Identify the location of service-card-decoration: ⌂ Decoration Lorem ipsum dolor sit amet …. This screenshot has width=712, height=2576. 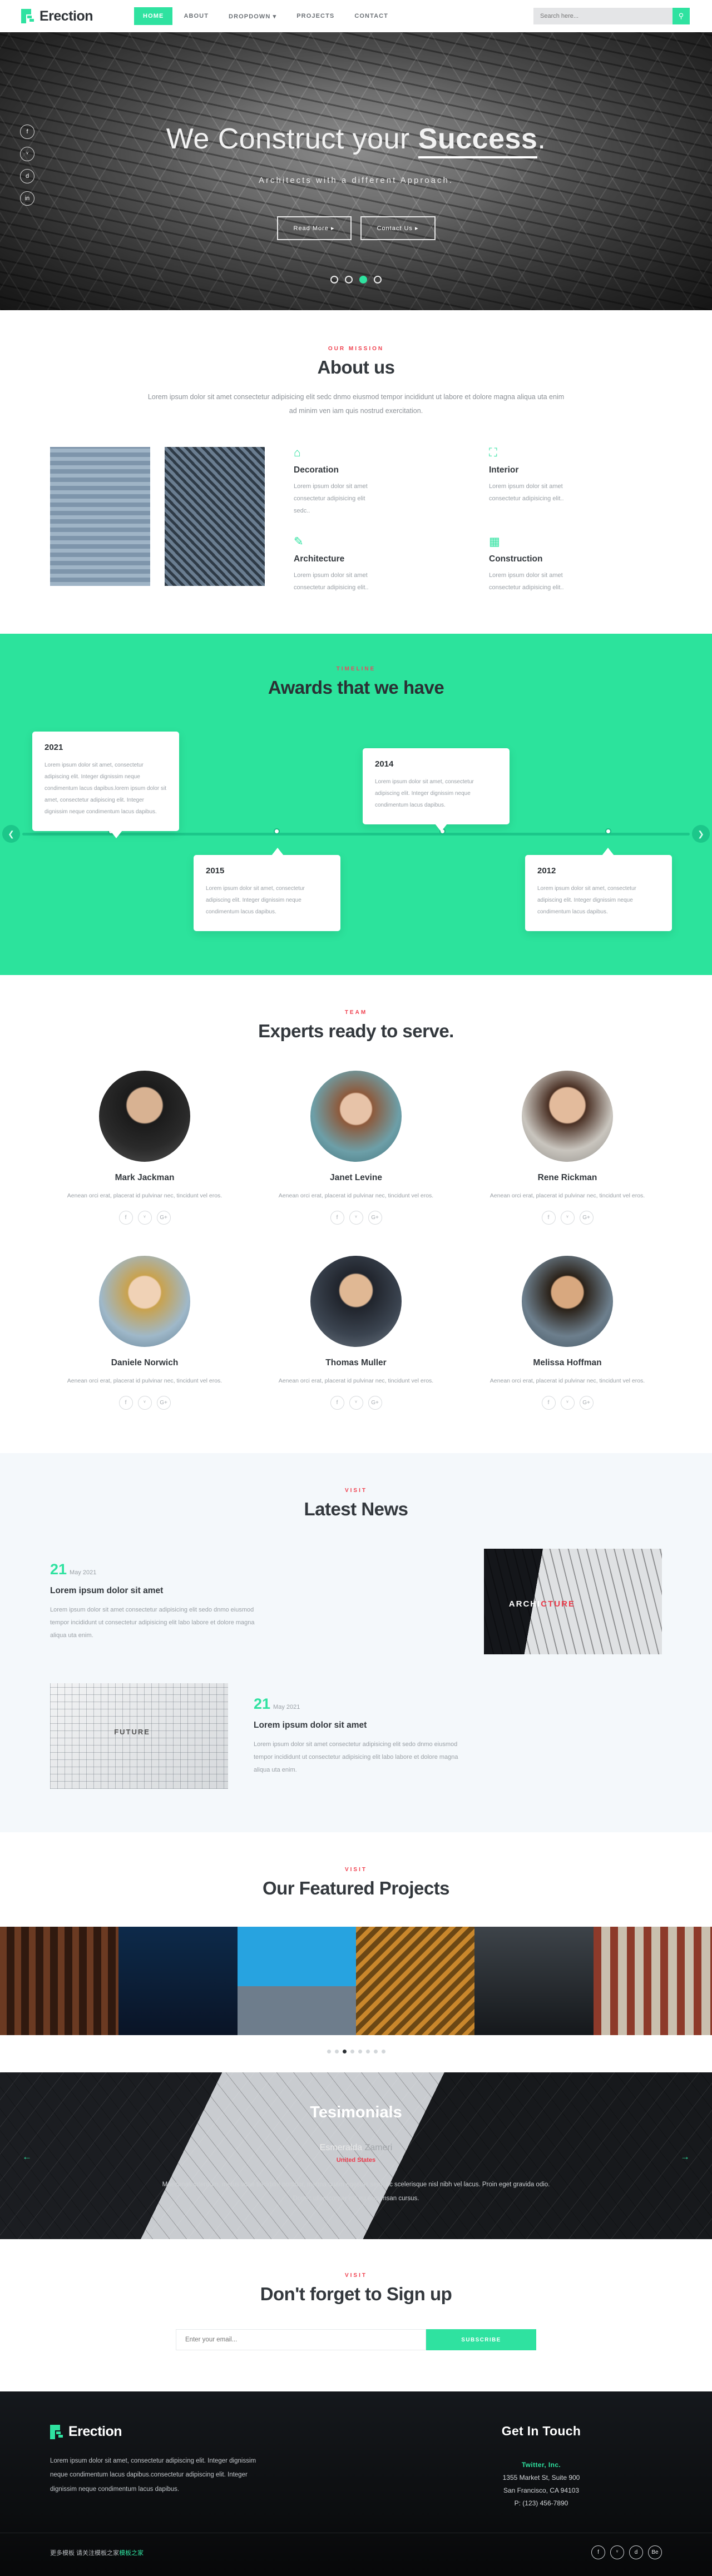
(380, 482).